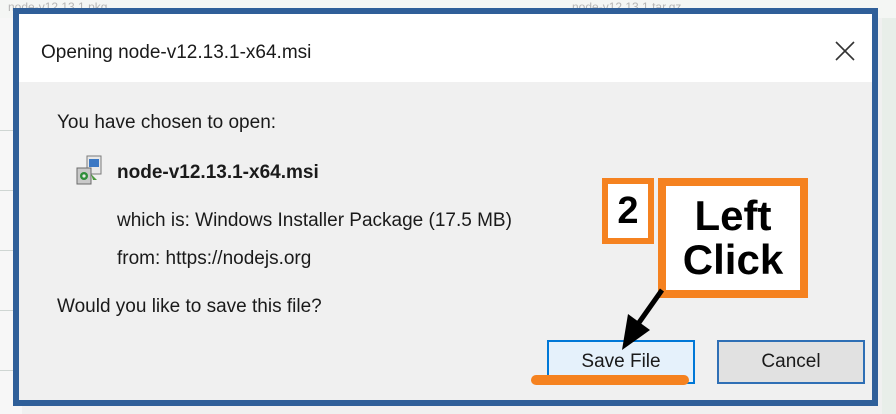 This screenshot has width=896, height=414. I want to click on installer-package-icon, so click(89, 170).